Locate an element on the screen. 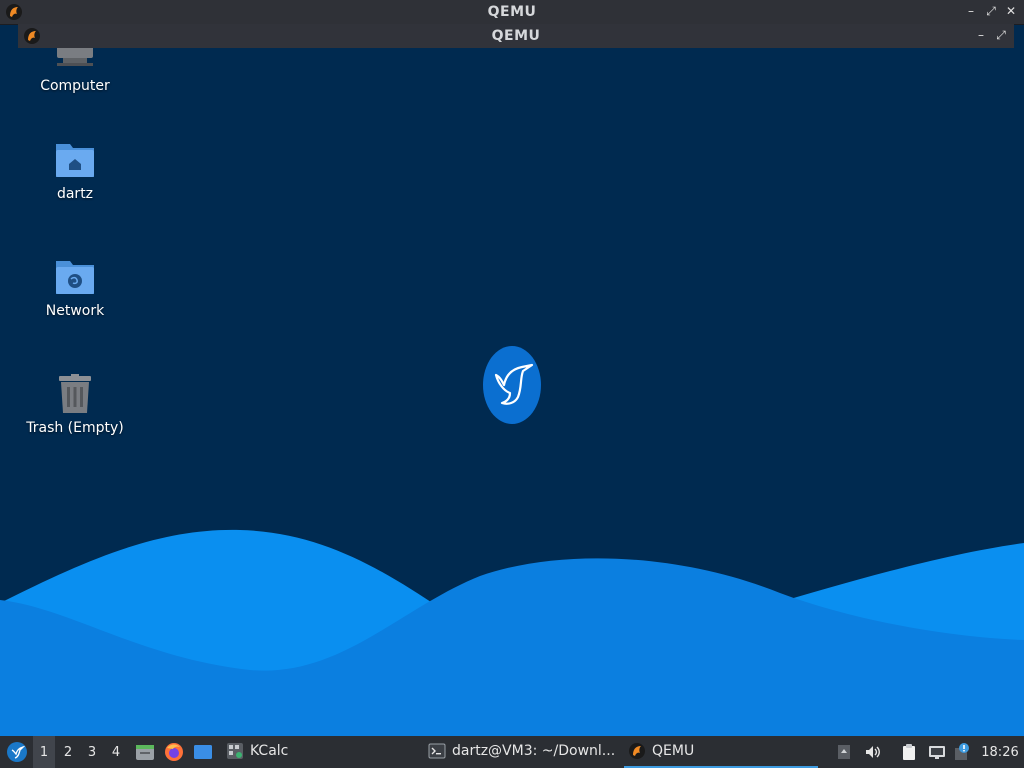 Image resolution: width=1024 pixels, height=768 pixels. outer-window-title: QEMU is located at coordinates (512, 12).